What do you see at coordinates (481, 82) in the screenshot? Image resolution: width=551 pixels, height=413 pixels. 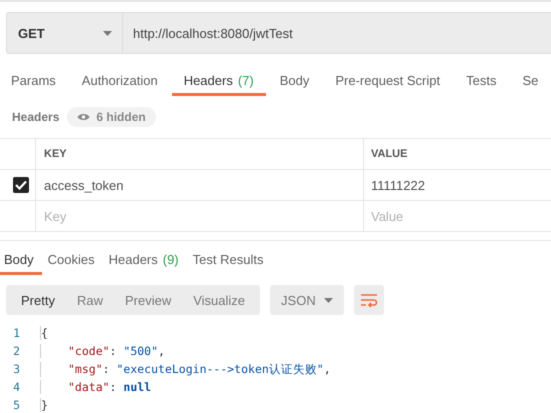 I see `tab: Tests` at bounding box center [481, 82].